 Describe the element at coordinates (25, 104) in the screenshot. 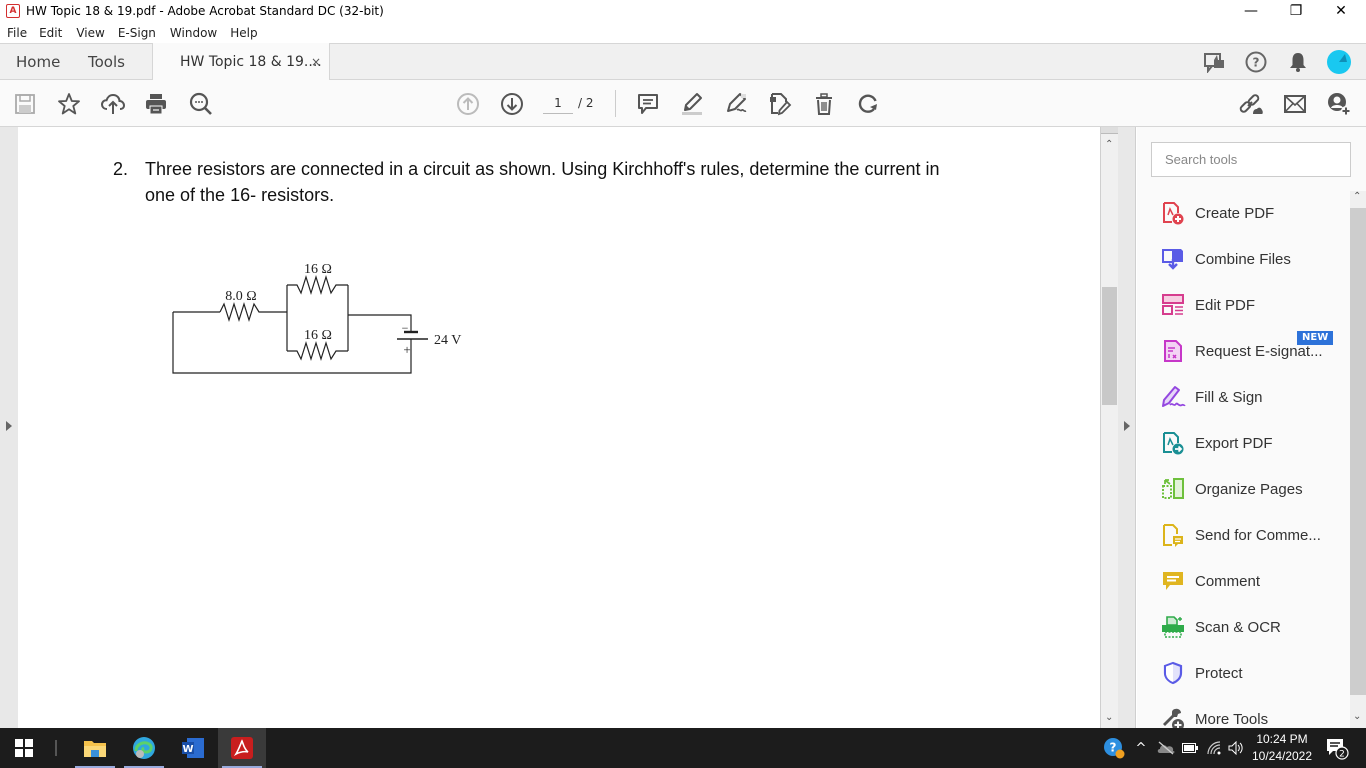

I see `save-icon` at that location.